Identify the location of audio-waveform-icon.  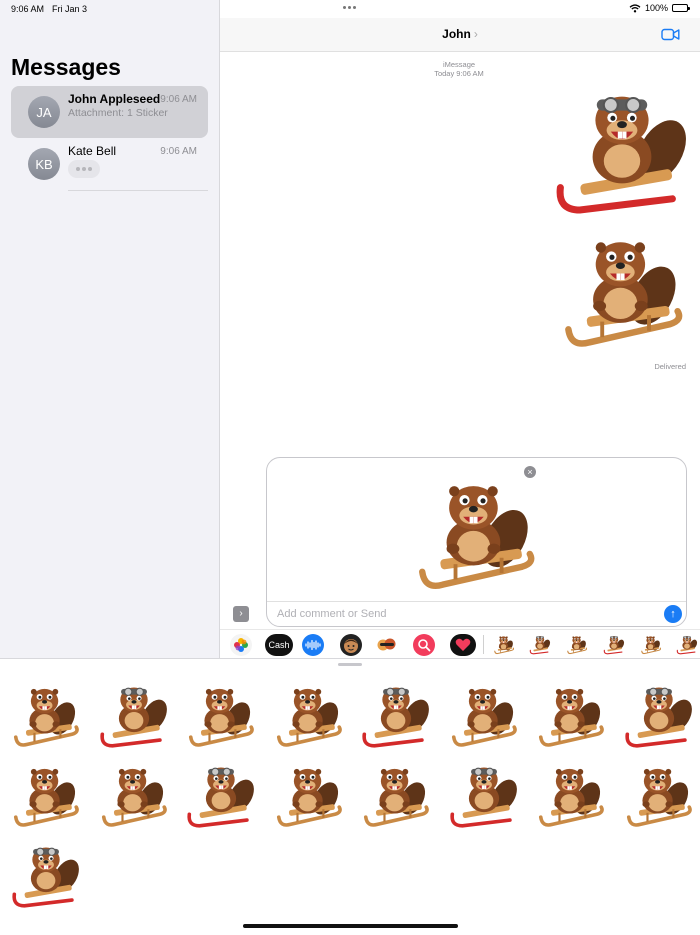
(313, 645).